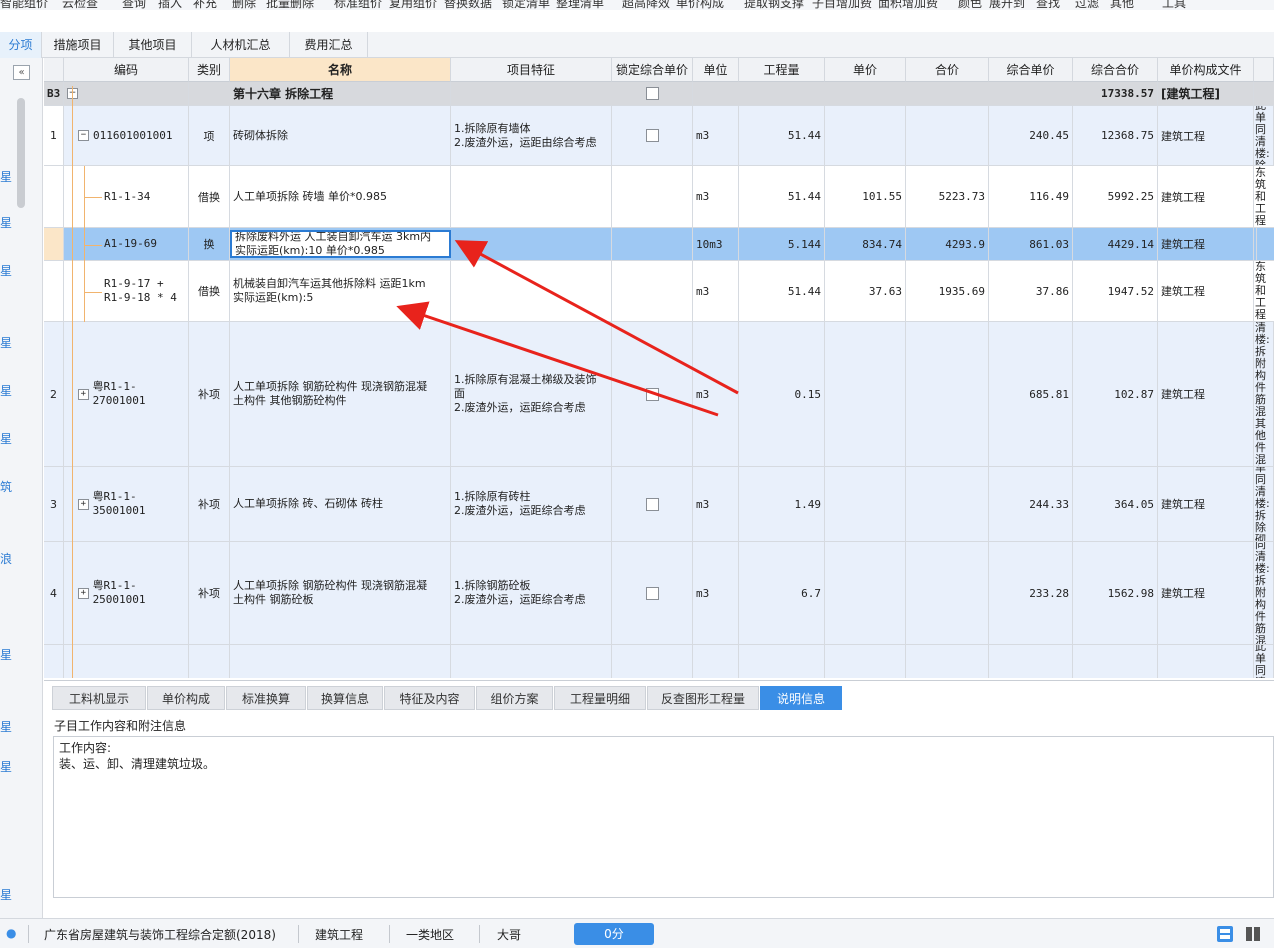 Image resolution: width=1274 pixels, height=948 pixels. What do you see at coordinates (126, 196) in the screenshot?
I see `item-code: R1-1-34` at bounding box center [126, 196].